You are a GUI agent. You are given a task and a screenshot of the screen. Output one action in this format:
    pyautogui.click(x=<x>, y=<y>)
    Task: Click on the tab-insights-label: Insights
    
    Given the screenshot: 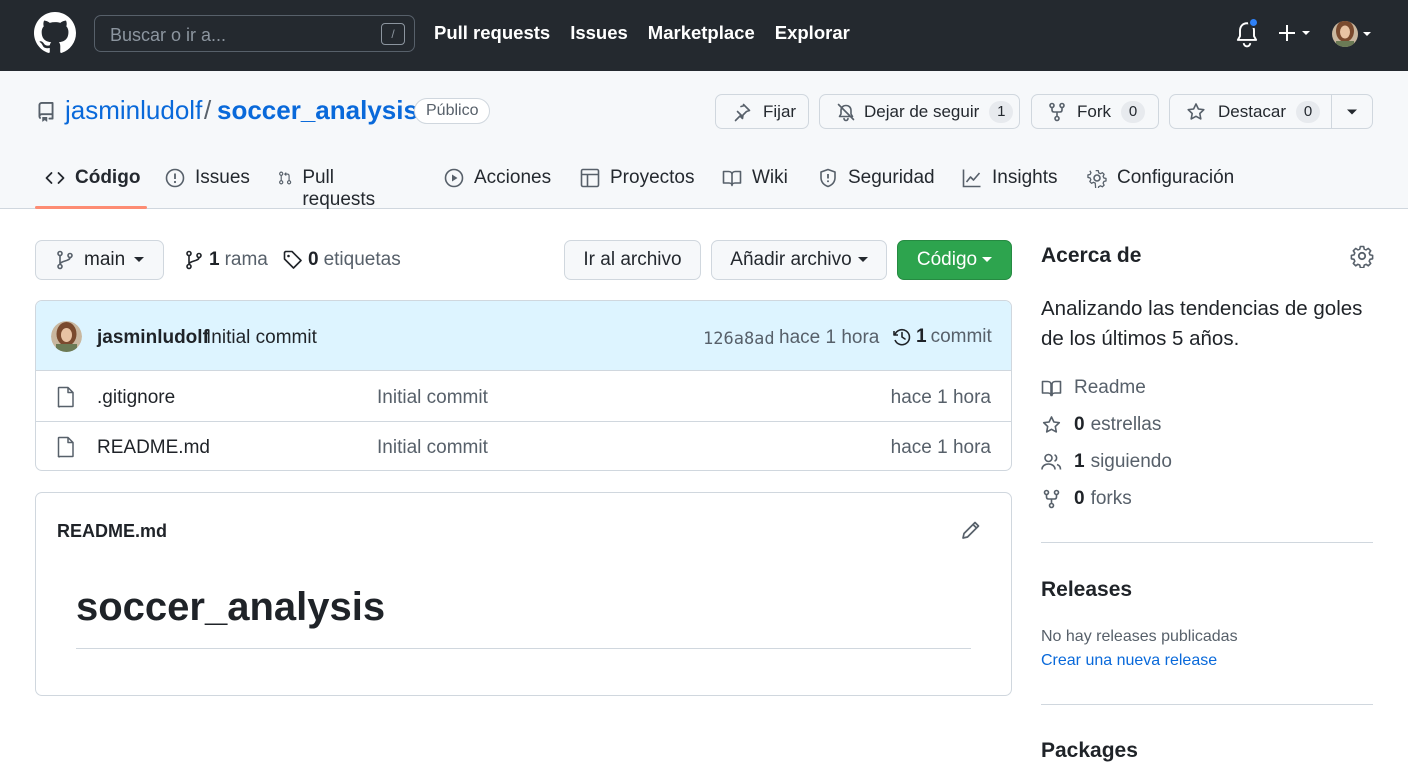 What is the action you would take?
    pyautogui.click(x=1025, y=177)
    